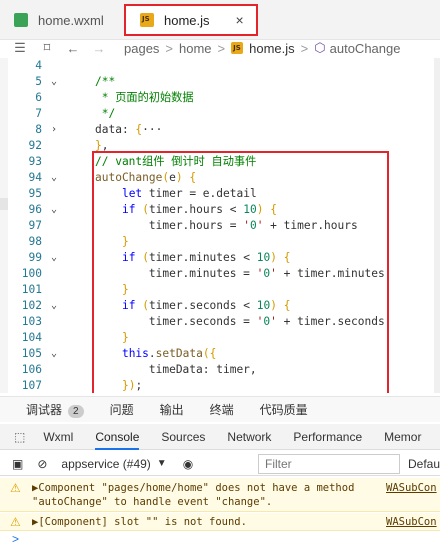 Image resolution: width=440 pixels, height=543 pixels. I want to click on count-badge: 2, so click(76, 411).